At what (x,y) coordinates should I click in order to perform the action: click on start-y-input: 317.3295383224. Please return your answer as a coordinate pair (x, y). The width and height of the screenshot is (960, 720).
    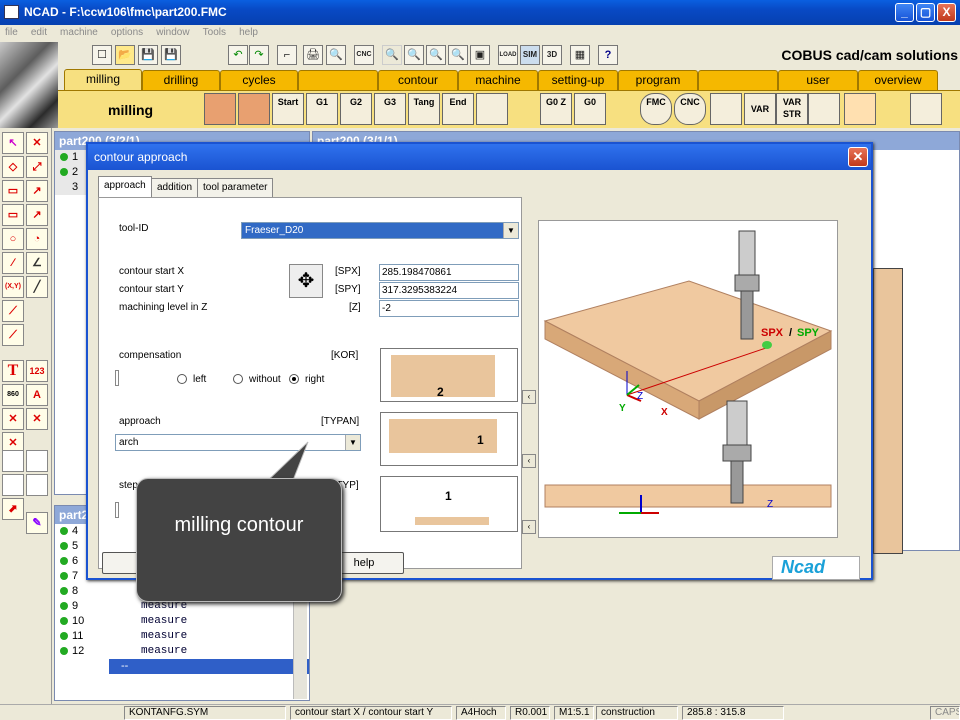
    Looking at the image, I should click on (449, 290).